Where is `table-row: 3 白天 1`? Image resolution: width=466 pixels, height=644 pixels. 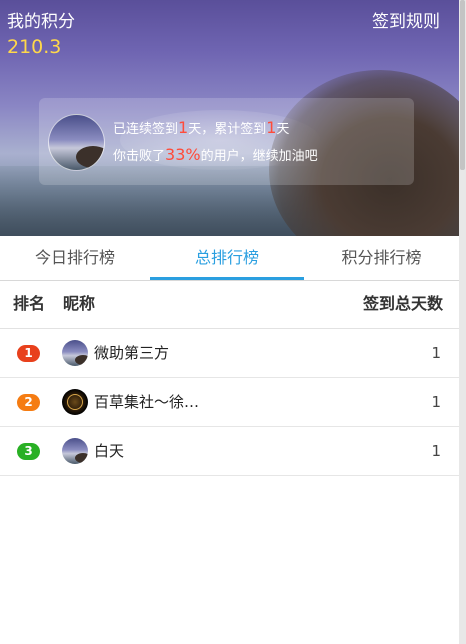
table-row: 3 白天 1 is located at coordinates (229, 451).